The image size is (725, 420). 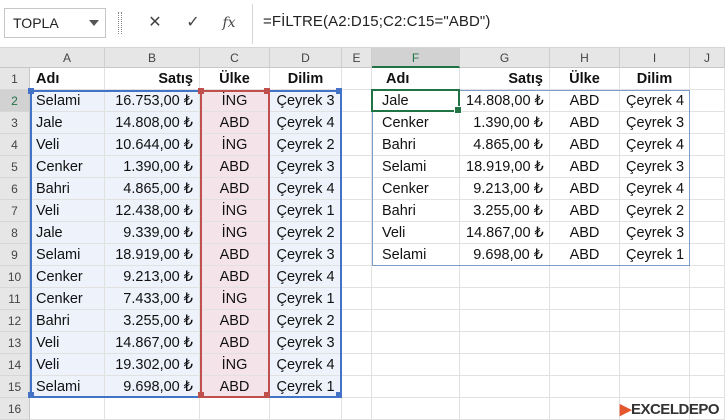 I want to click on result-cell-sales: 4.865,00 ₺, so click(x=505, y=145).